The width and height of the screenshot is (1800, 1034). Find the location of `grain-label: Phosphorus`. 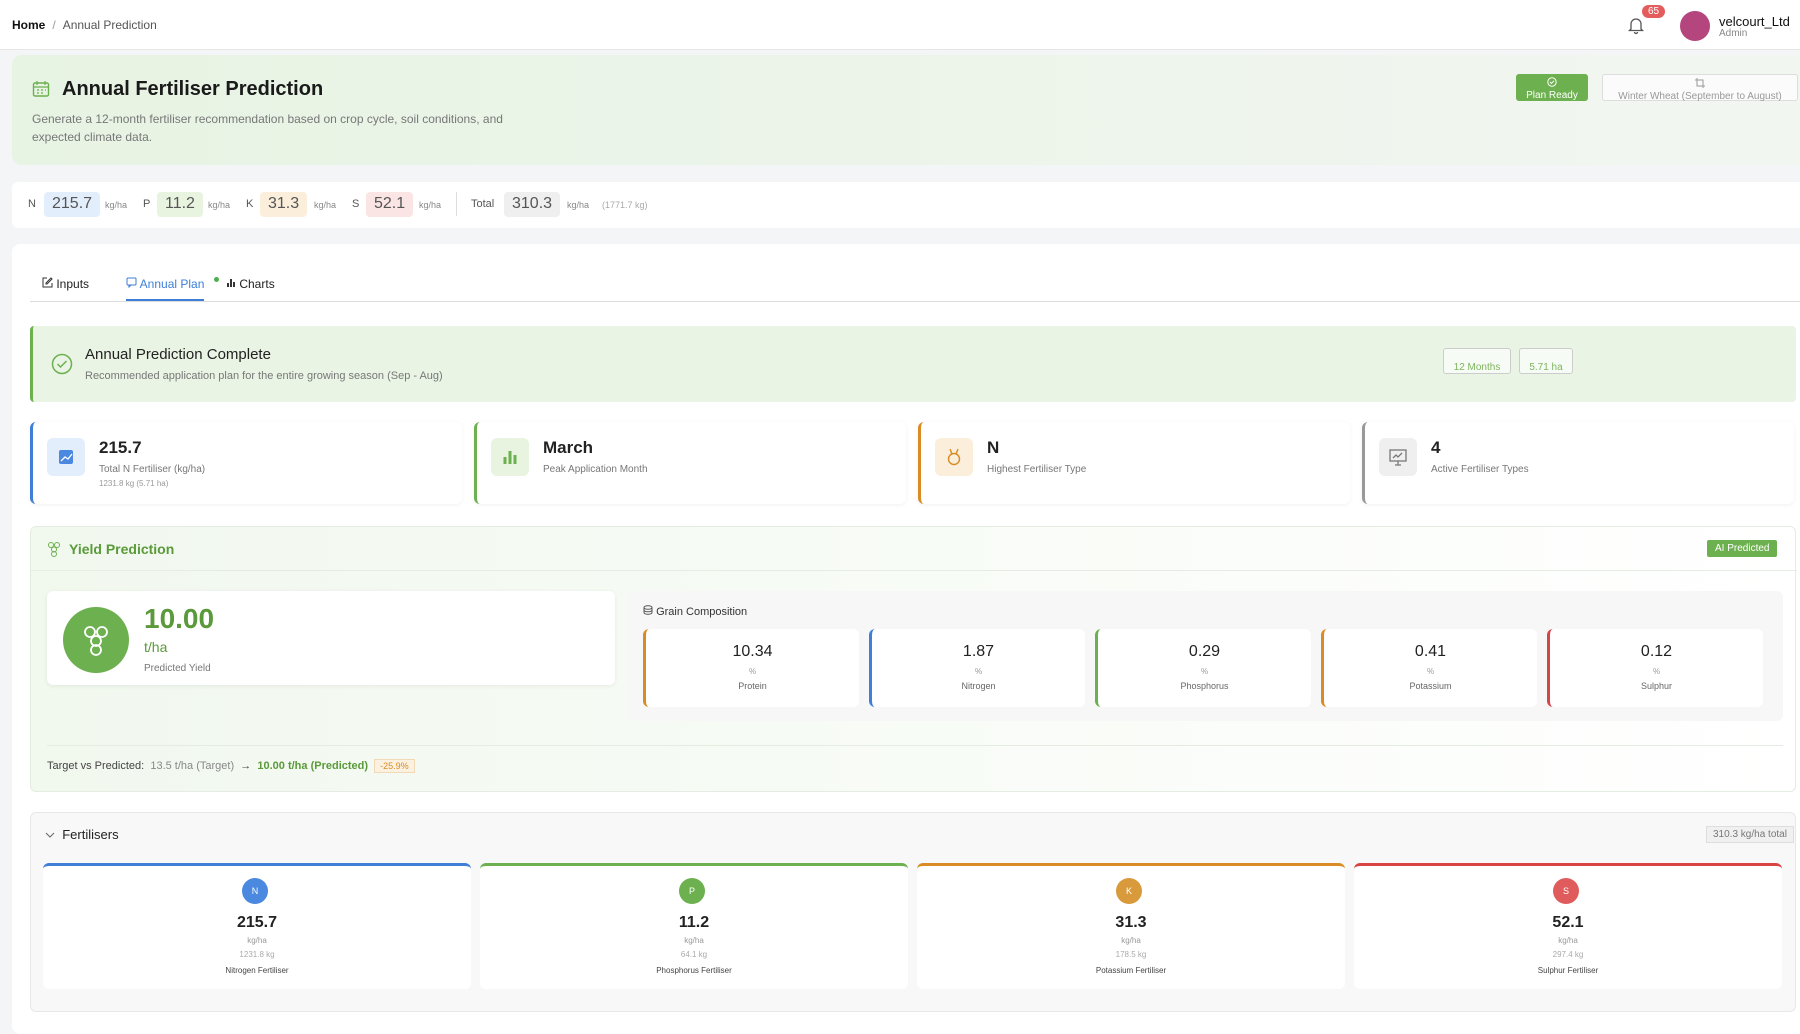

grain-label: Phosphorus is located at coordinates (1204, 686).